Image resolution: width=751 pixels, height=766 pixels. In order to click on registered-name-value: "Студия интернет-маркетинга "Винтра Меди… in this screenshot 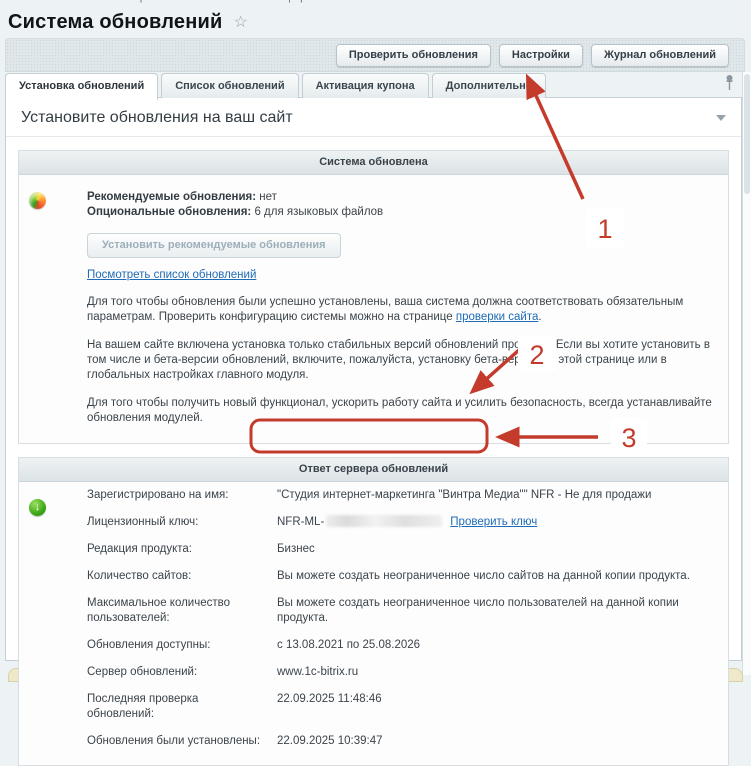, I will do `click(464, 495)`.